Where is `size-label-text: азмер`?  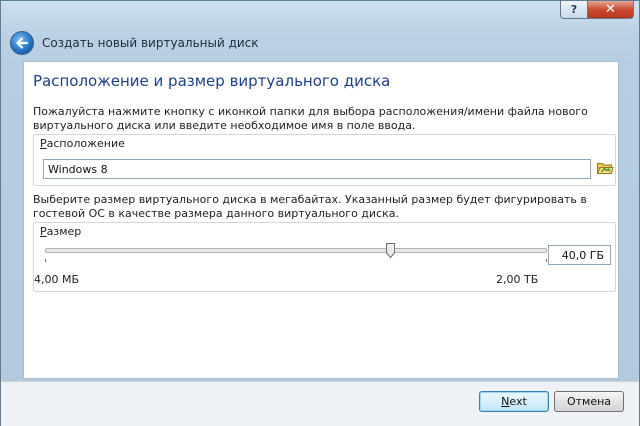
size-label-text: азмер is located at coordinates (64, 231).